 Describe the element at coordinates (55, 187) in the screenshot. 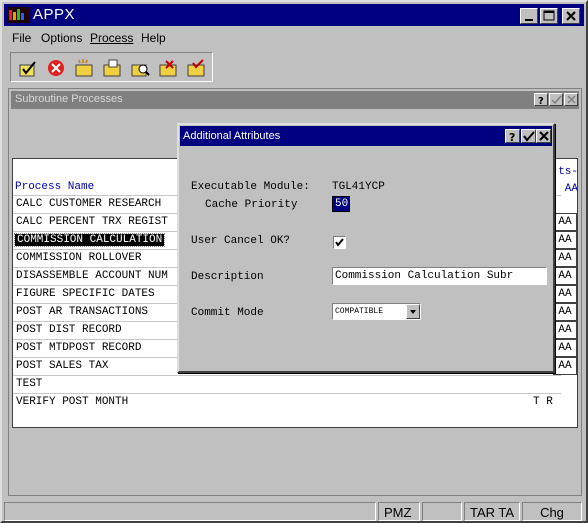

I see `column-header-process-name: Process Name` at that location.